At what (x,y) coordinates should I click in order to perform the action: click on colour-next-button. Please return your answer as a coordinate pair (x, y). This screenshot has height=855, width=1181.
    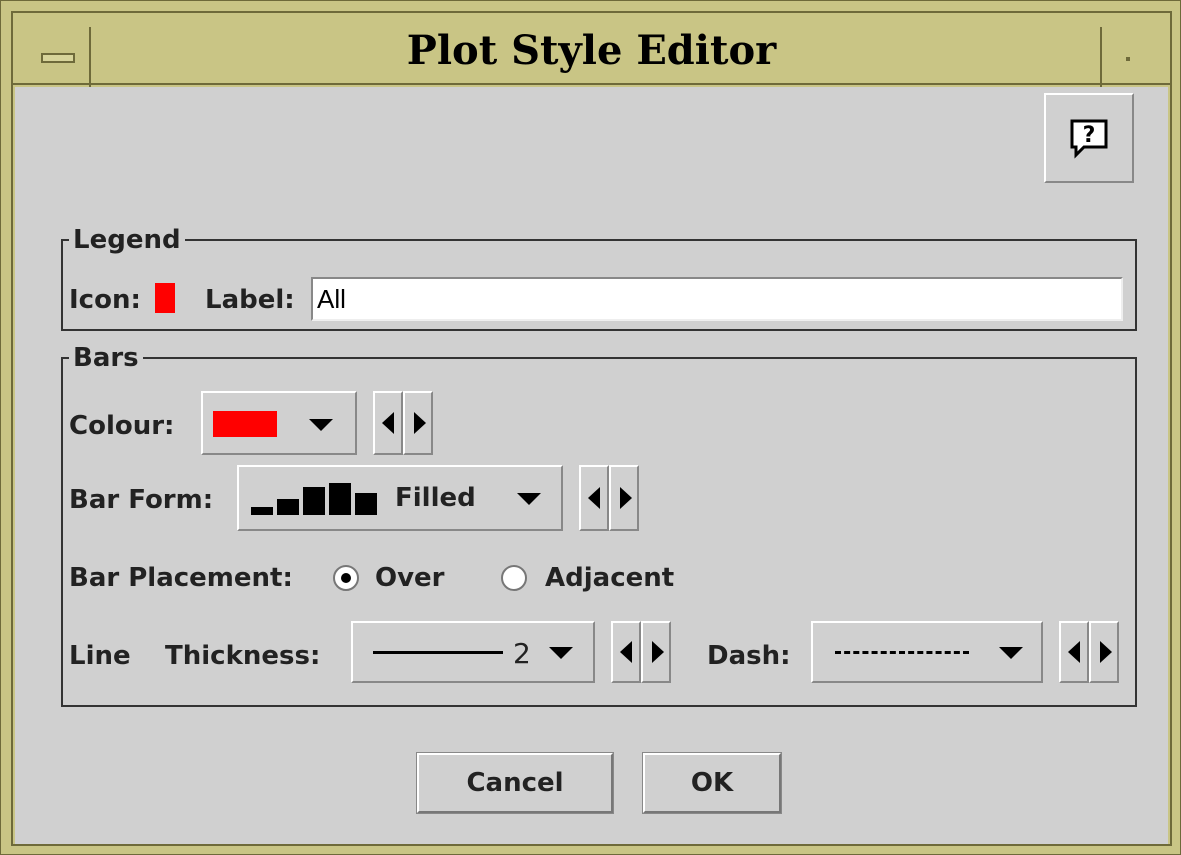
    Looking at the image, I should click on (418, 423).